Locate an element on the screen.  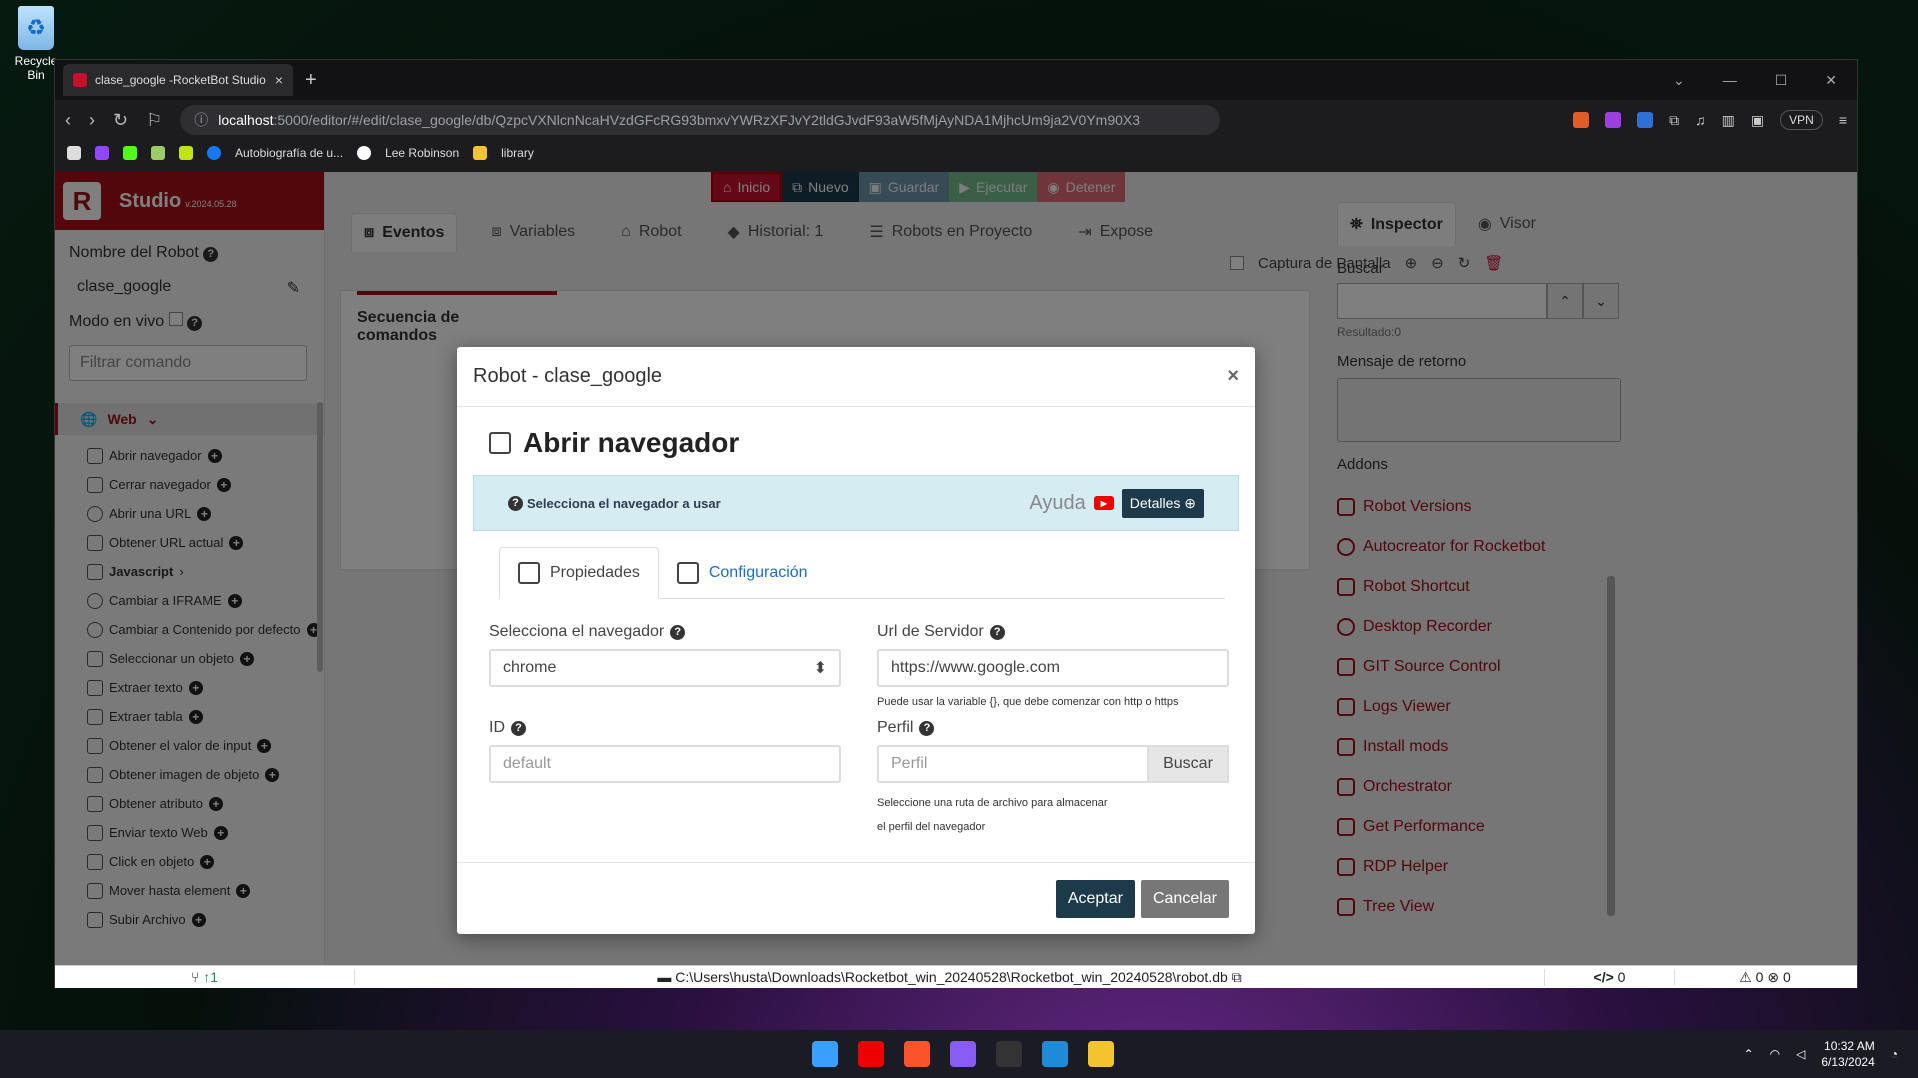
modal-title: Abrir navegador is located at coordinates (856, 433).